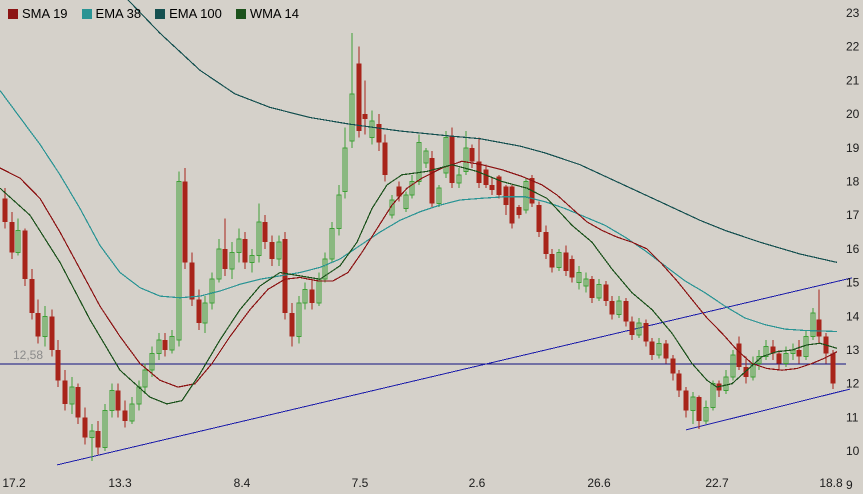 Image resolution: width=863 pixels, height=494 pixels. I want to click on x-axis-tick: 18.8, so click(831, 483).